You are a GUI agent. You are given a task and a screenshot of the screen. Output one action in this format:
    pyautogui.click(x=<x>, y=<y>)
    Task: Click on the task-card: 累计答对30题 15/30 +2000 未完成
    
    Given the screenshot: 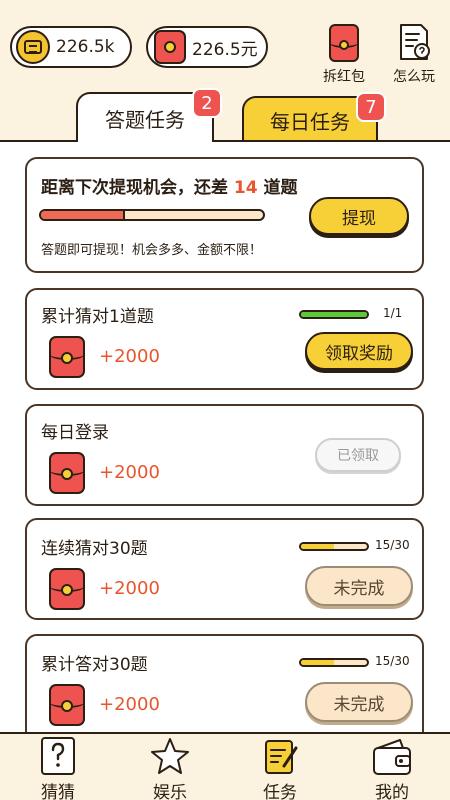 What is the action you would take?
    pyautogui.click(x=224, y=689)
    